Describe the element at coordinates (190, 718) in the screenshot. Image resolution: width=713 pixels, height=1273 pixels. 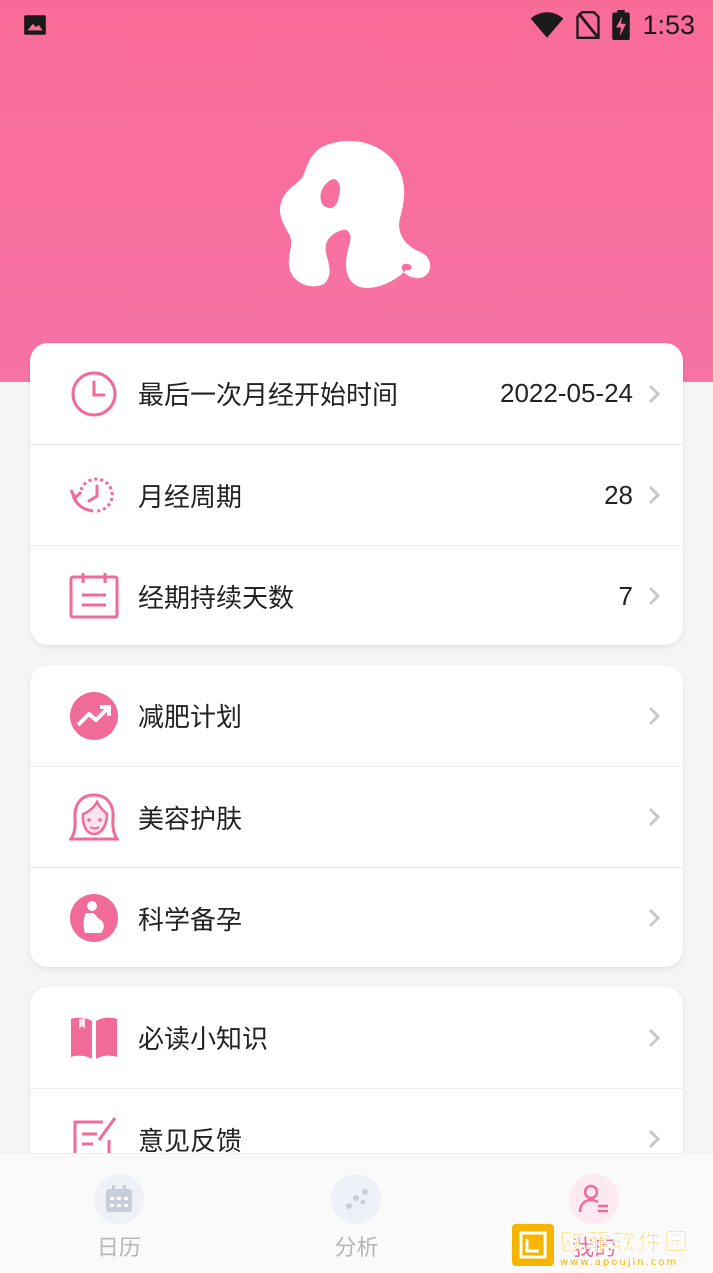
I see `row-label: 减肥计划` at that location.